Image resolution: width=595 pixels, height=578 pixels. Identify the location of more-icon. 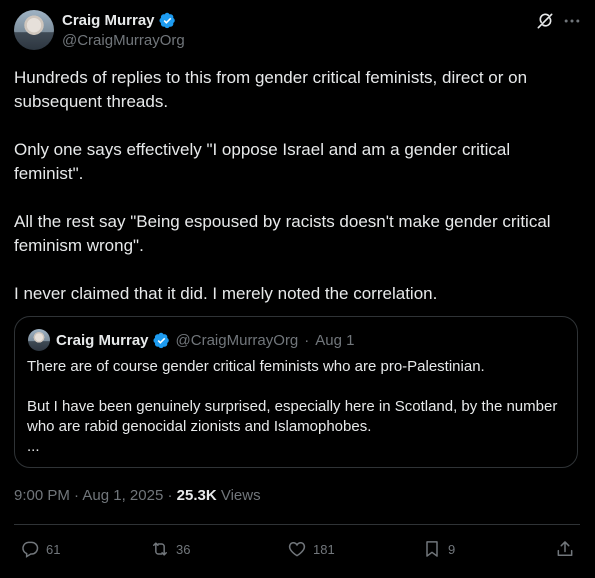
(572, 21).